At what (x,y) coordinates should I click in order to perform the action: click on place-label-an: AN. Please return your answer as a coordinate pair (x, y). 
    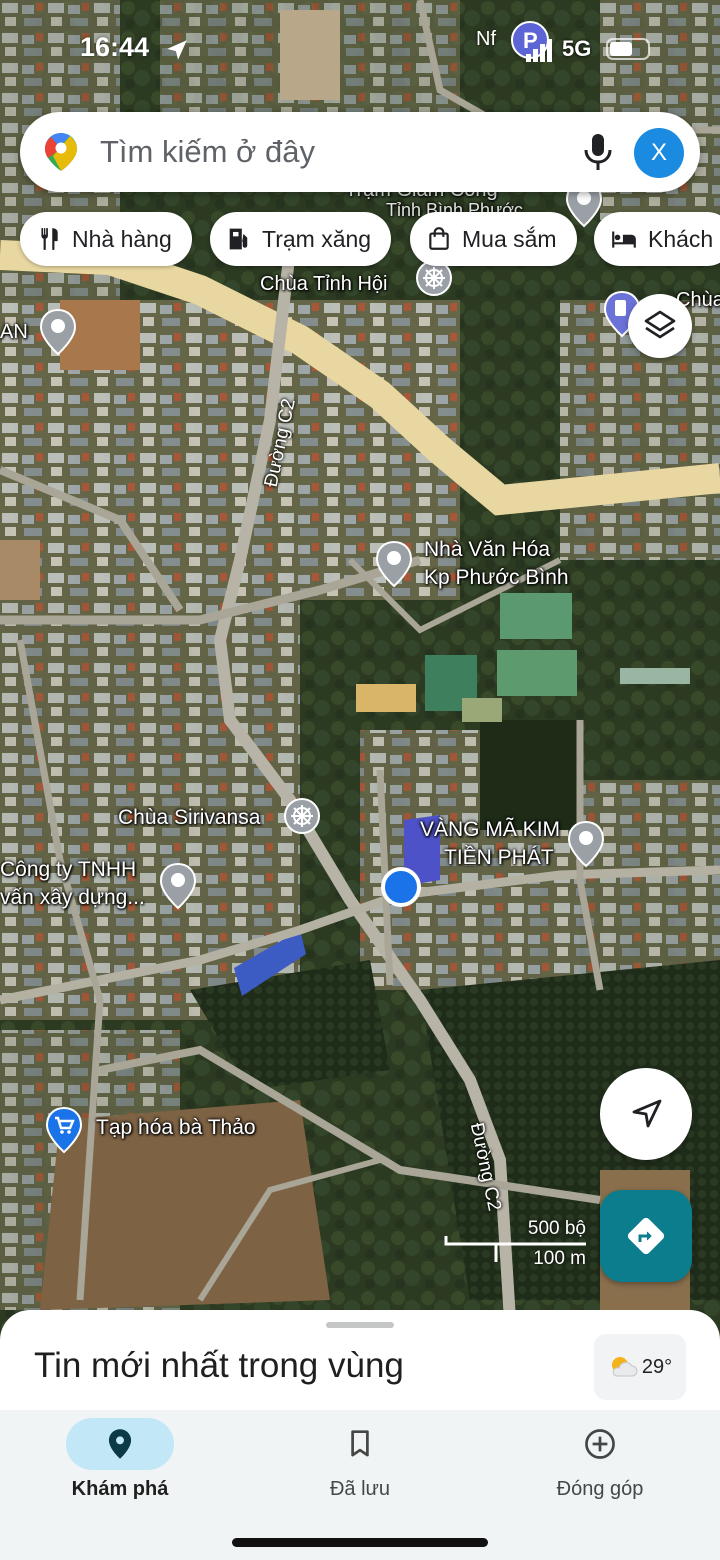
    Looking at the image, I should click on (14, 332).